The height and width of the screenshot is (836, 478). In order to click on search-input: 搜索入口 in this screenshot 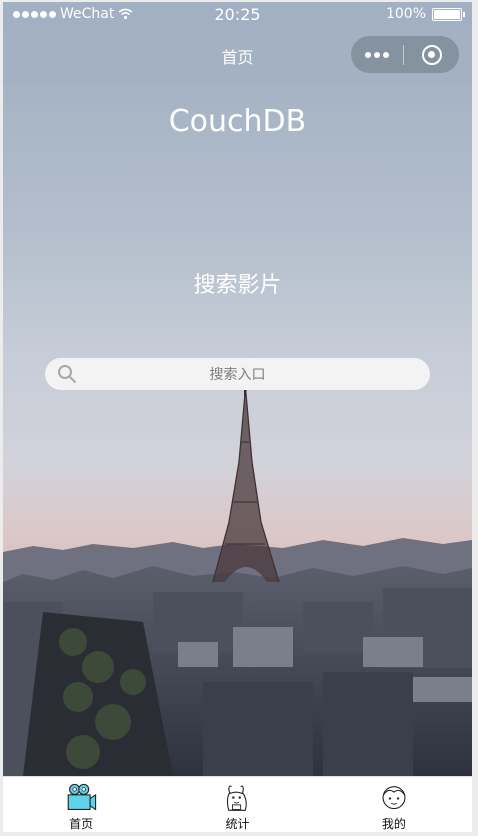, I will do `click(237, 374)`.